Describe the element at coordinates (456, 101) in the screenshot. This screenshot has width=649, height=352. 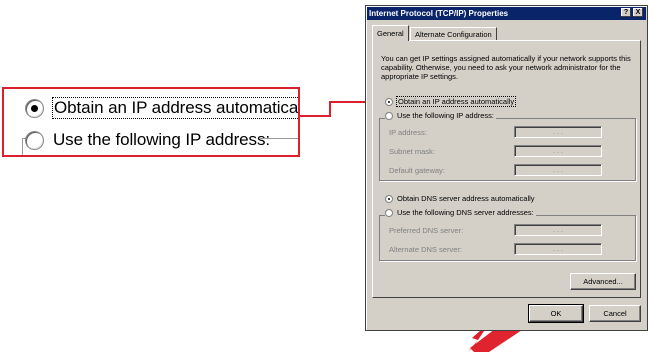
I see `auto-ip-label: Obtain an IP address automatically` at that location.